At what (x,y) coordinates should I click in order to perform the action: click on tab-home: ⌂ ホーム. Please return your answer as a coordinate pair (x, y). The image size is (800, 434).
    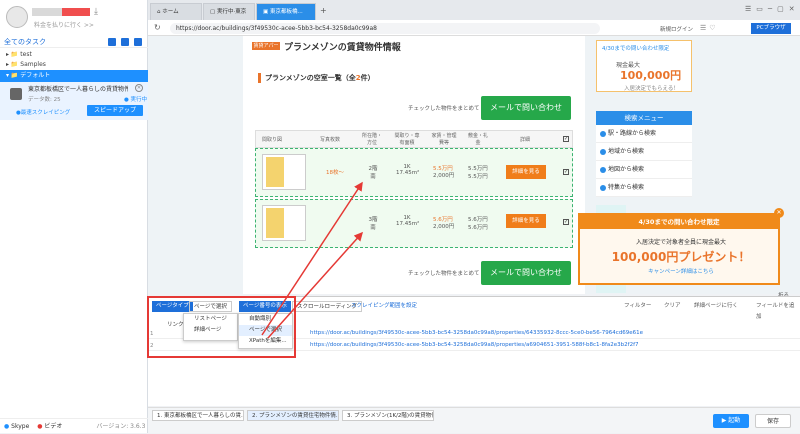
    Looking at the image, I should click on (176, 11).